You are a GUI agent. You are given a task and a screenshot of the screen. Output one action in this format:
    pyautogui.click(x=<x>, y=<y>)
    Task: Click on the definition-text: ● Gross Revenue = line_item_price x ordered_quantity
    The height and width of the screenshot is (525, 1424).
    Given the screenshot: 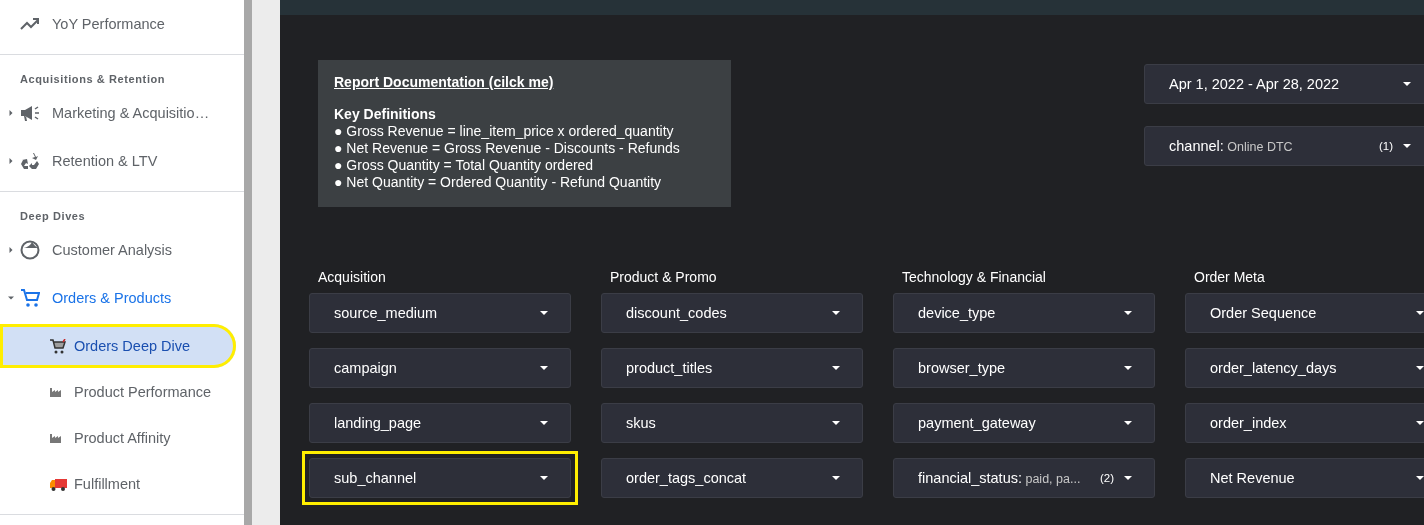 What is the action you would take?
    pyautogui.click(x=504, y=131)
    